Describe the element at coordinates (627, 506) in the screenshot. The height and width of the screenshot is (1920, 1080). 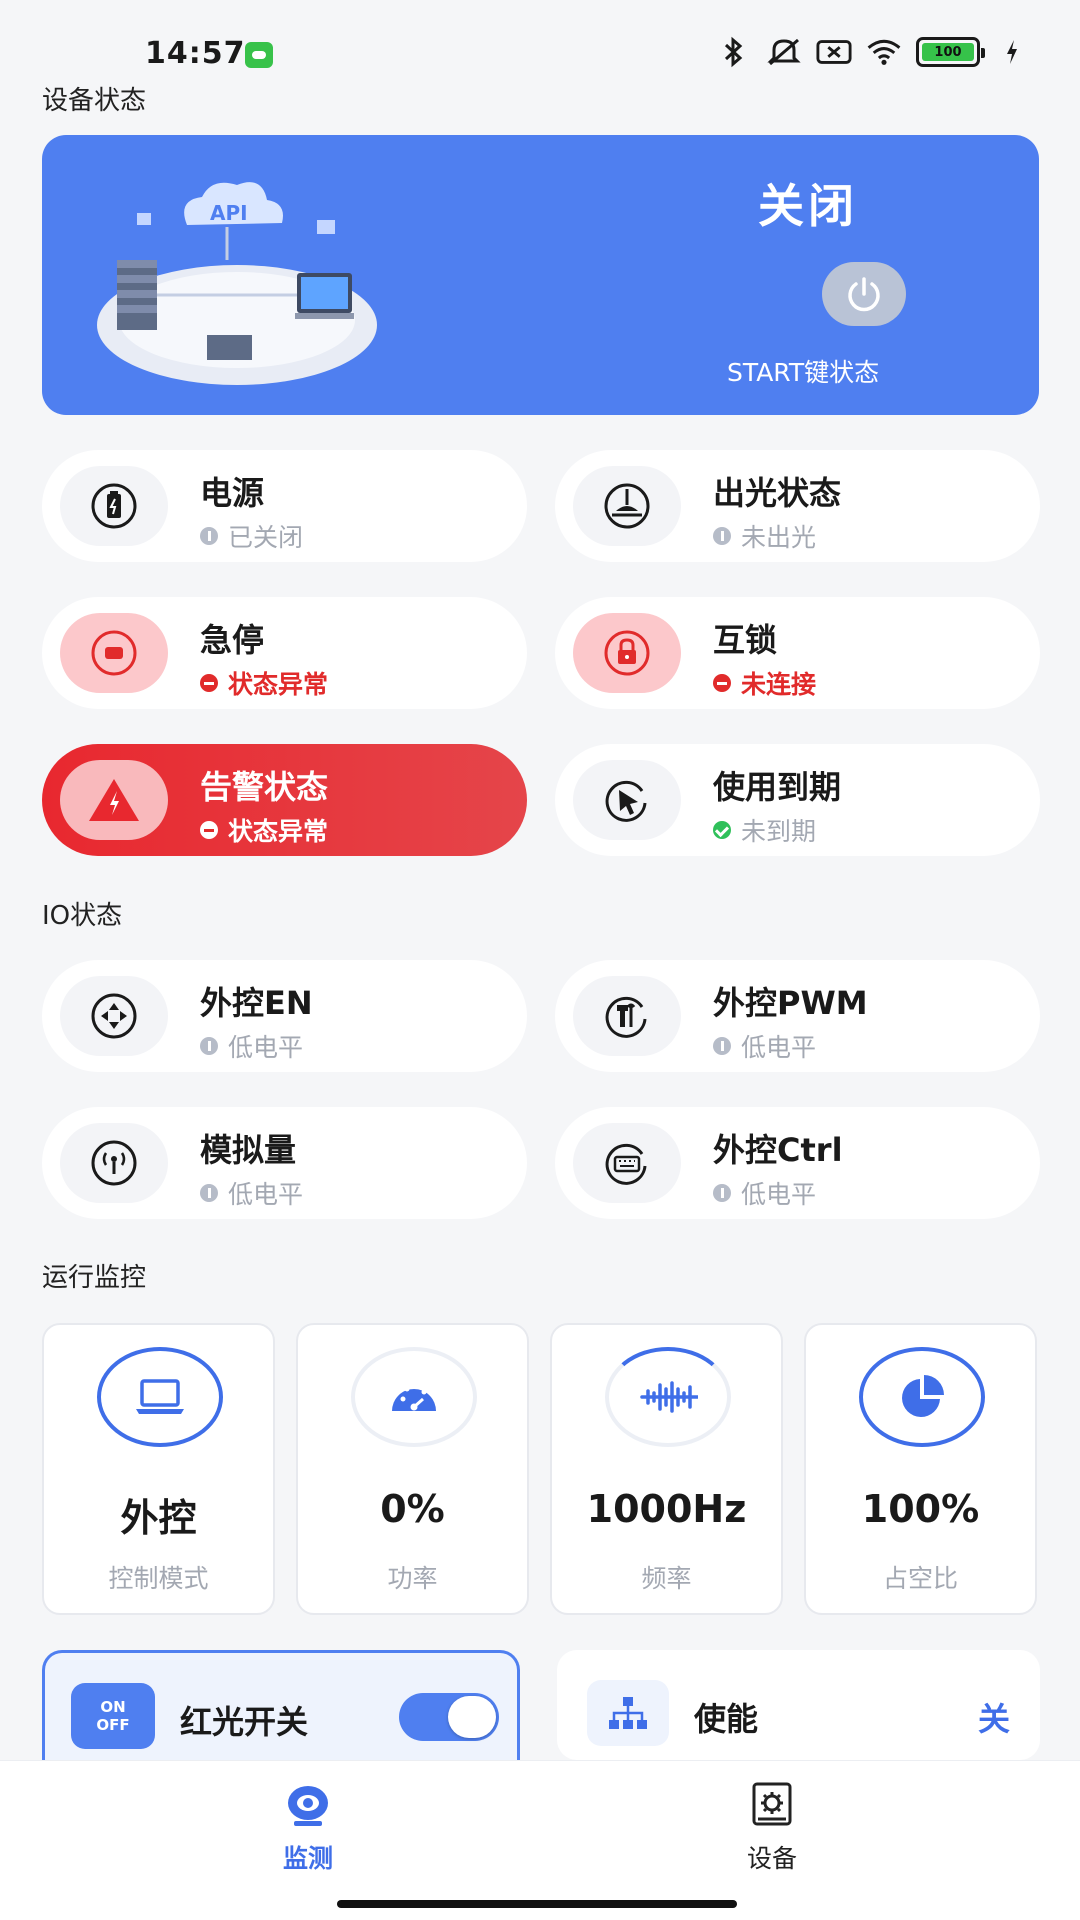
I see `laser-output-icon` at that location.